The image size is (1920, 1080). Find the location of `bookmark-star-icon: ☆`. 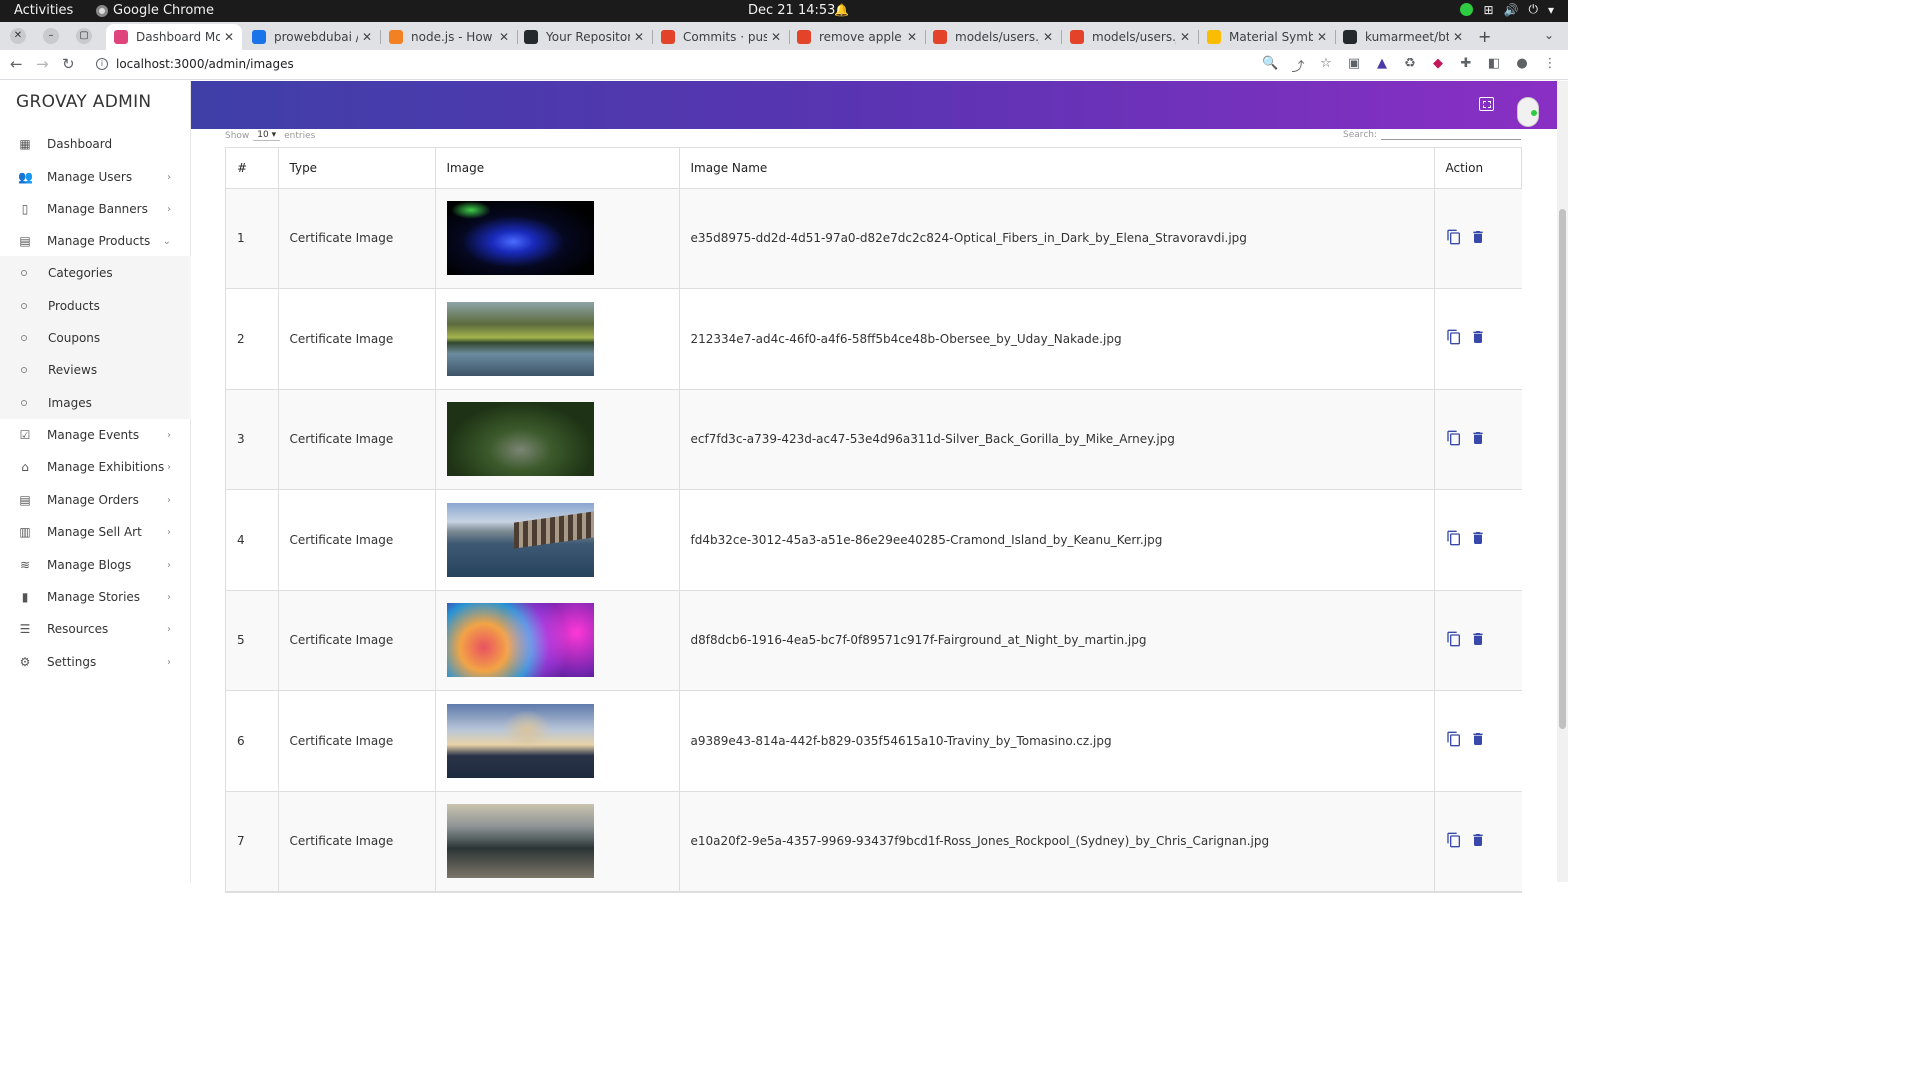

bookmark-star-icon: ☆ is located at coordinates (1326, 65).